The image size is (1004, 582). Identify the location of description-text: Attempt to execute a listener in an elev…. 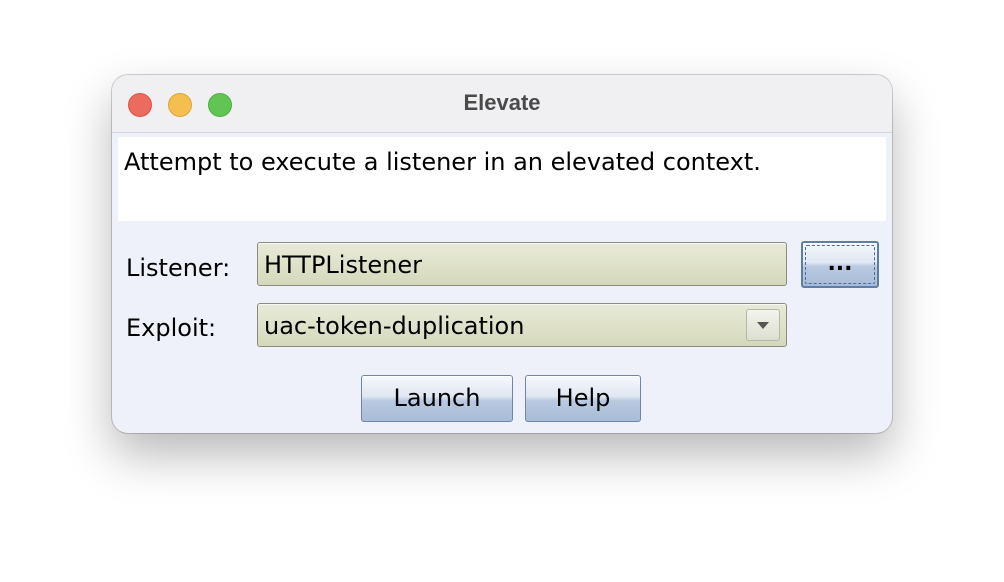
(442, 162).